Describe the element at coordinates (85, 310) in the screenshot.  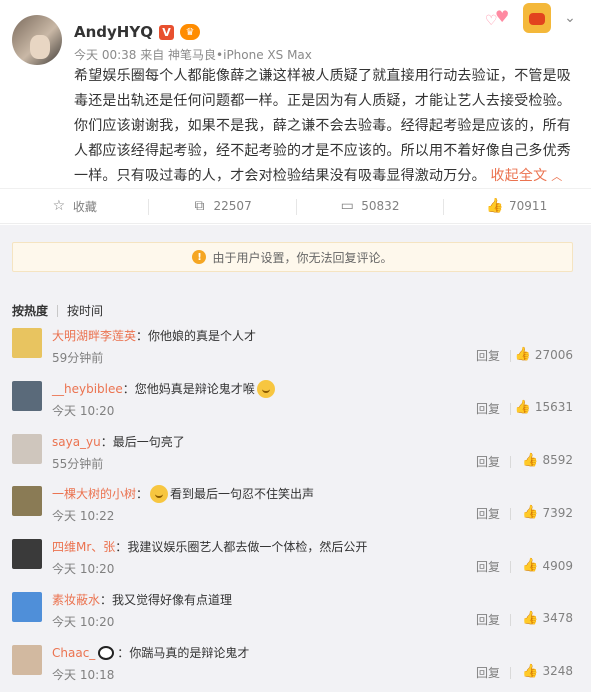
I see `tab-sort-time: 按时间` at that location.